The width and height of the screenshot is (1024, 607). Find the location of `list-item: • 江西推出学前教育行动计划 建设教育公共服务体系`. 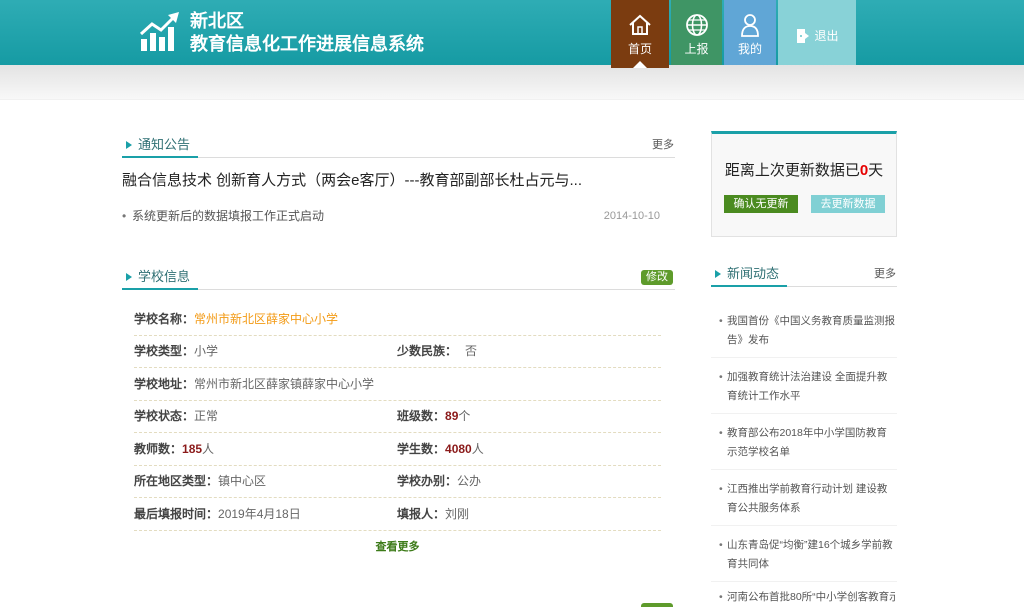

list-item: • 江西推出学前教育行动计划 建设教育公共服务体系 is located at coordinates (804, 498).